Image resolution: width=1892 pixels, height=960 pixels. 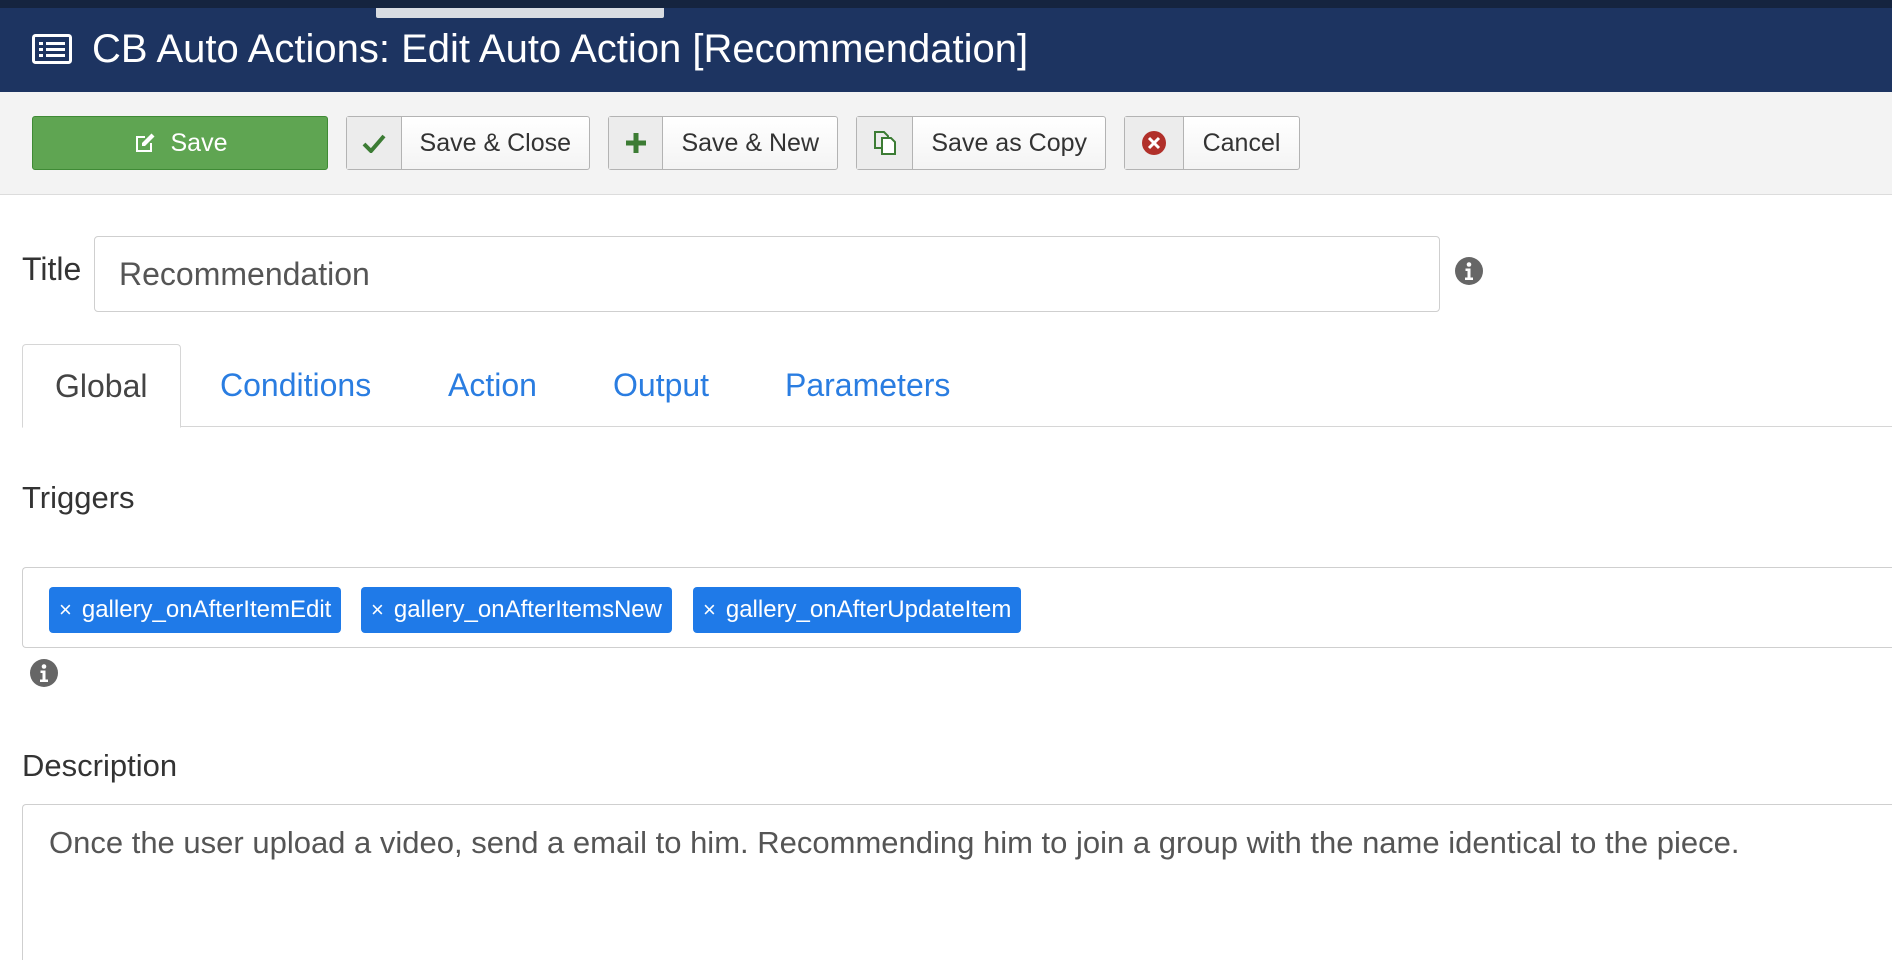 What do you see at coordinates (767, 274) in the screenshot?
I see `title-input` at bounding box center [767, 274].